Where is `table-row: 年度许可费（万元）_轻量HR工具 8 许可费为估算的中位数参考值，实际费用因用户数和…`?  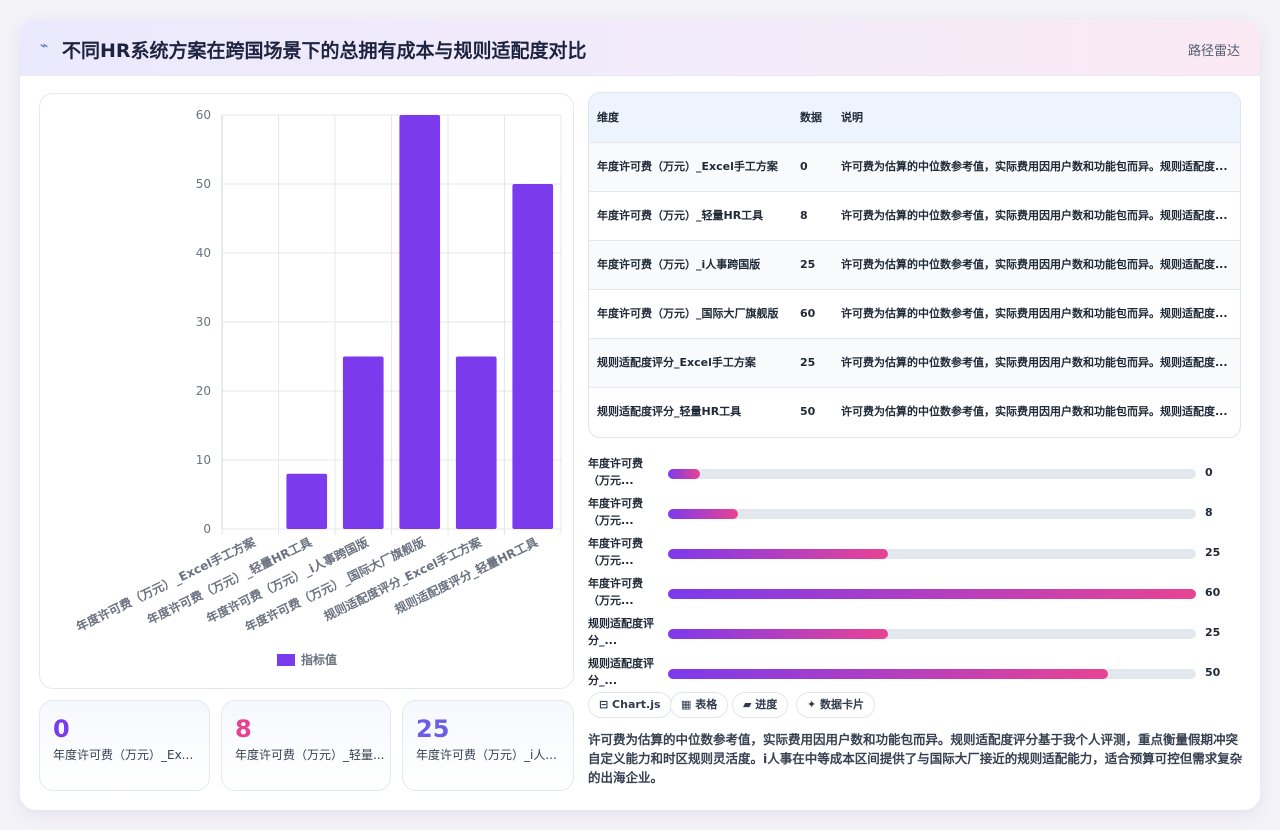 table-row: 年度许可费（万元）_轻量HR工具 8 许可费为估算的中位数参考值，实际费用因用户数和… is located at coordinates (914, 215).